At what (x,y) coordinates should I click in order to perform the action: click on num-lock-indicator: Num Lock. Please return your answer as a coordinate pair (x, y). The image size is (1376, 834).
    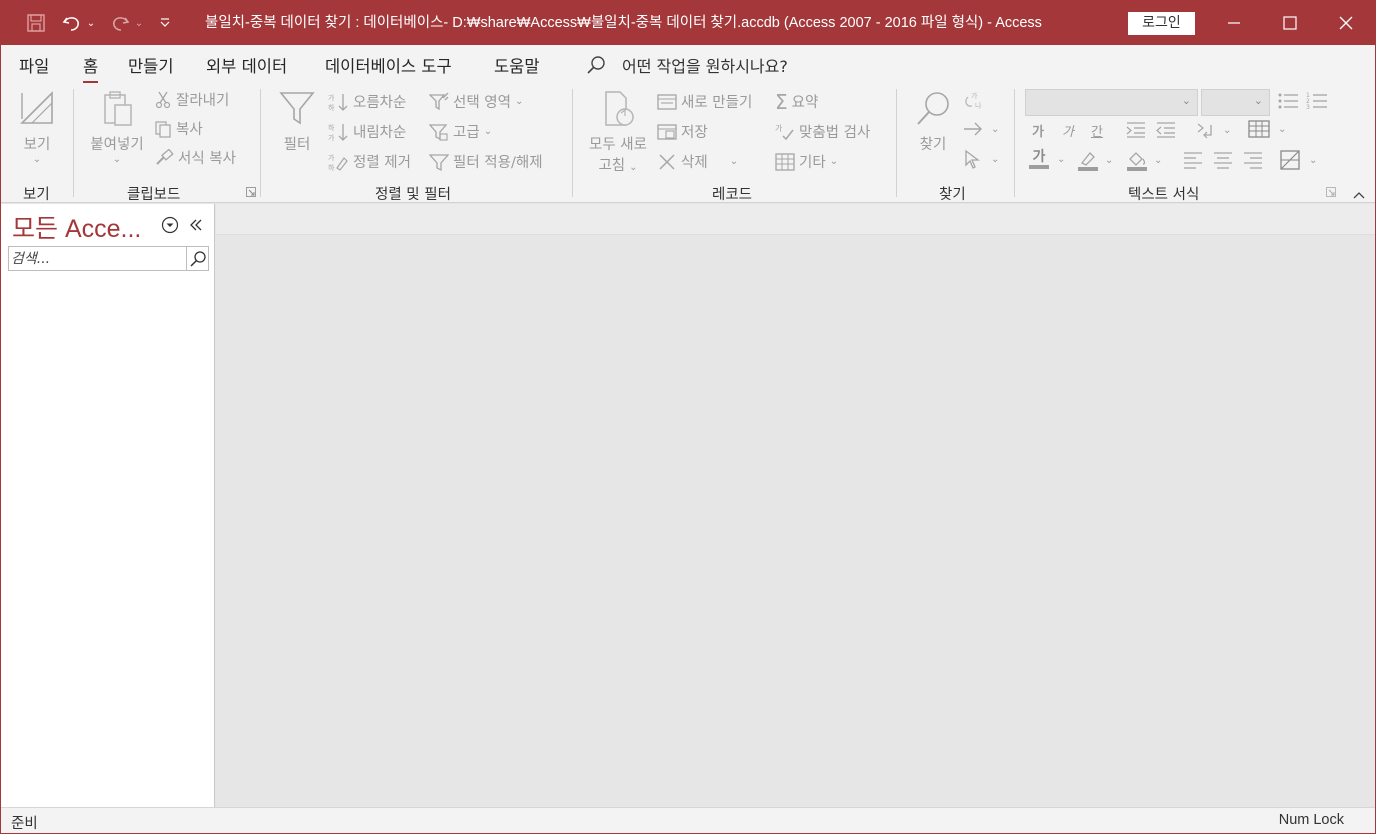
    Looking at the image, I should click on (1311, 820).